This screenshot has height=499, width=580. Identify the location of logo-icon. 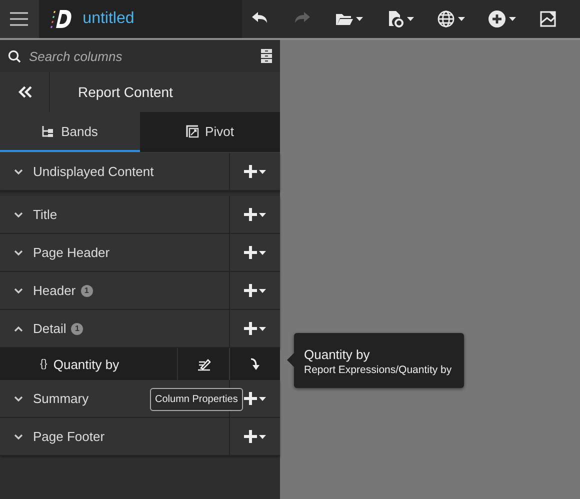
(60, 19).